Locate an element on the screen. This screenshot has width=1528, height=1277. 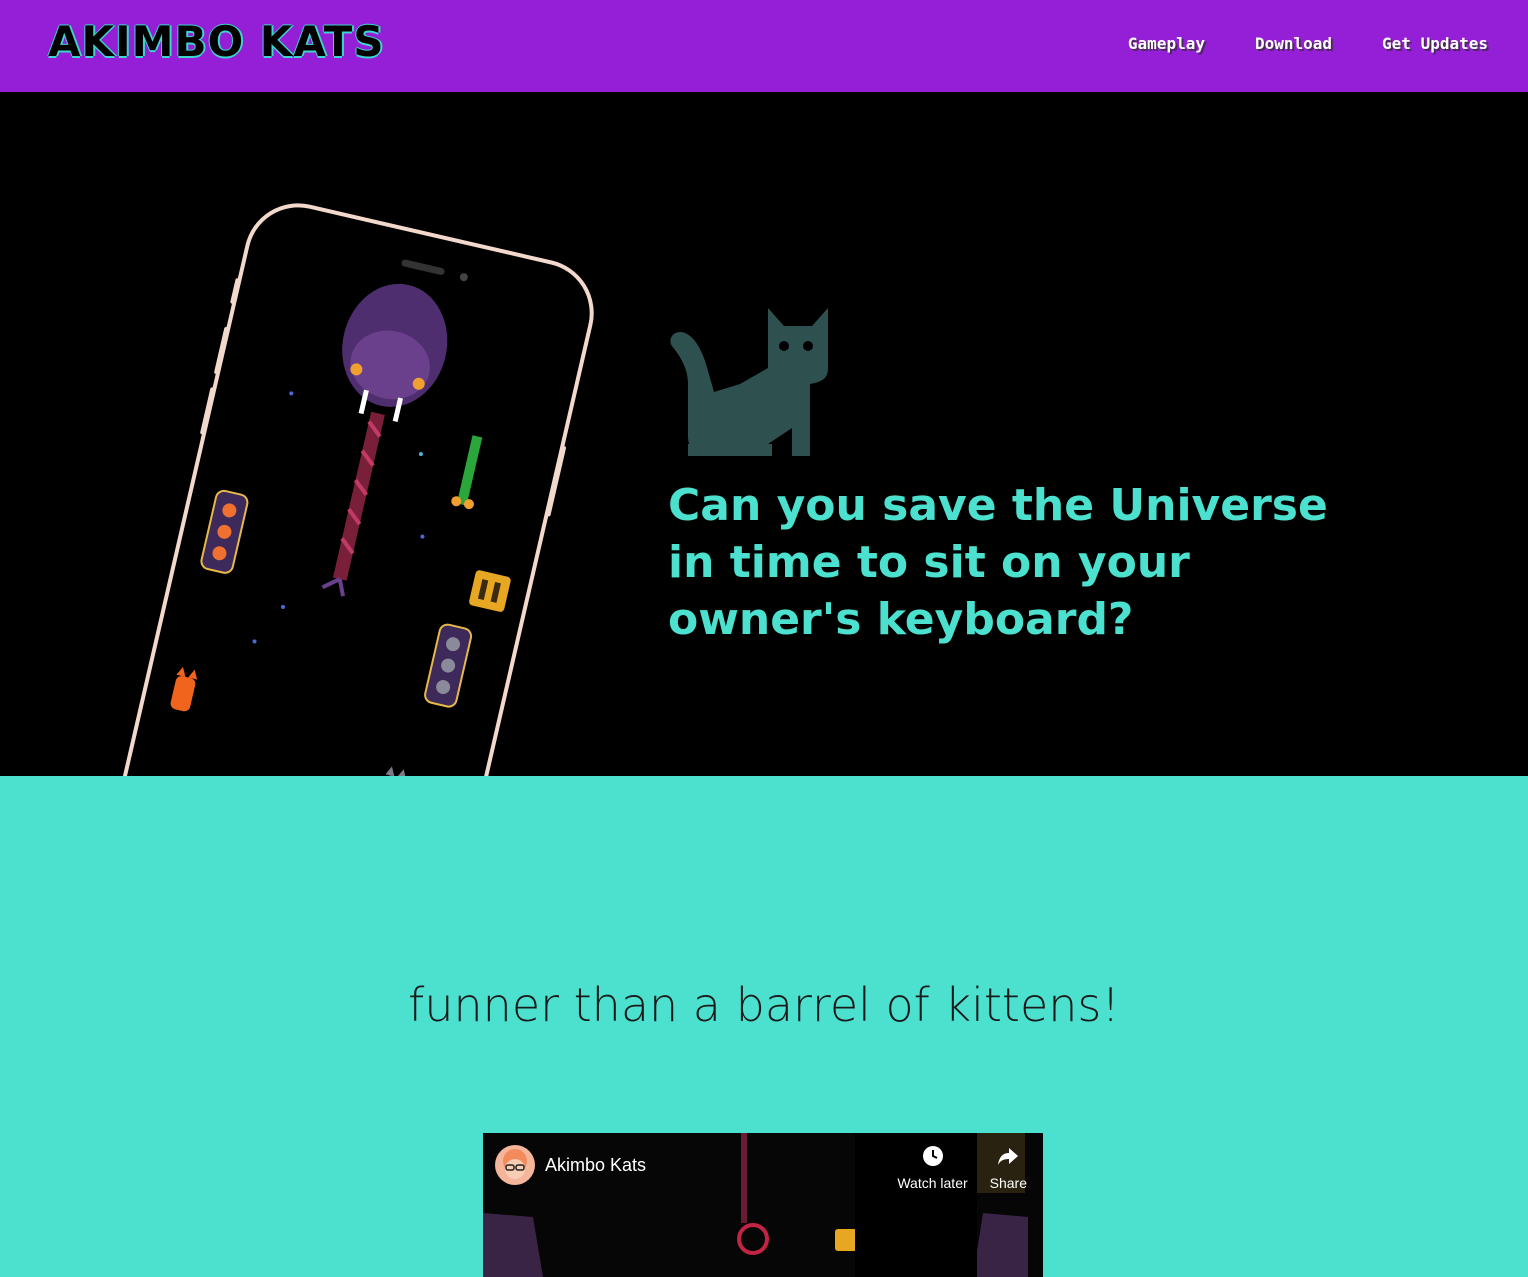
share-button: Share is located at coordinates (1008, 1168).